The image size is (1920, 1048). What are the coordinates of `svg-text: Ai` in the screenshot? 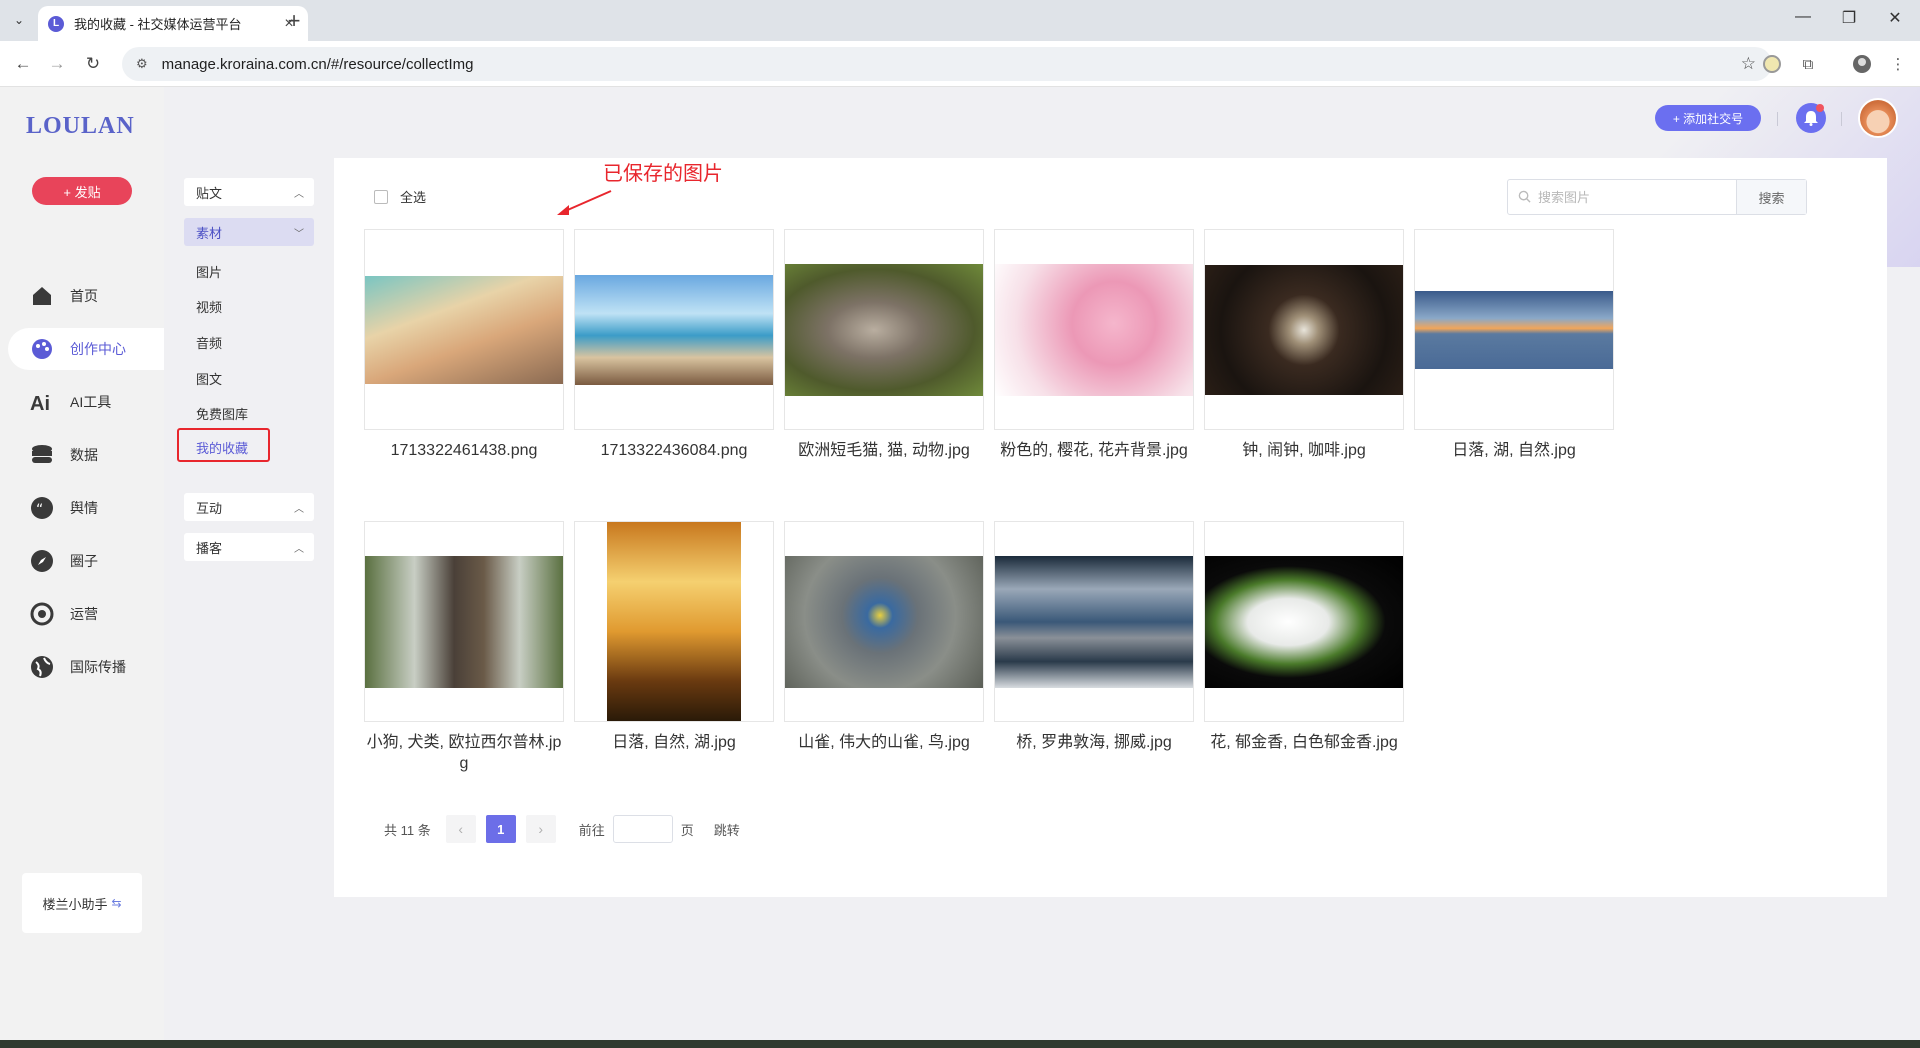 It's located at (40, 403).